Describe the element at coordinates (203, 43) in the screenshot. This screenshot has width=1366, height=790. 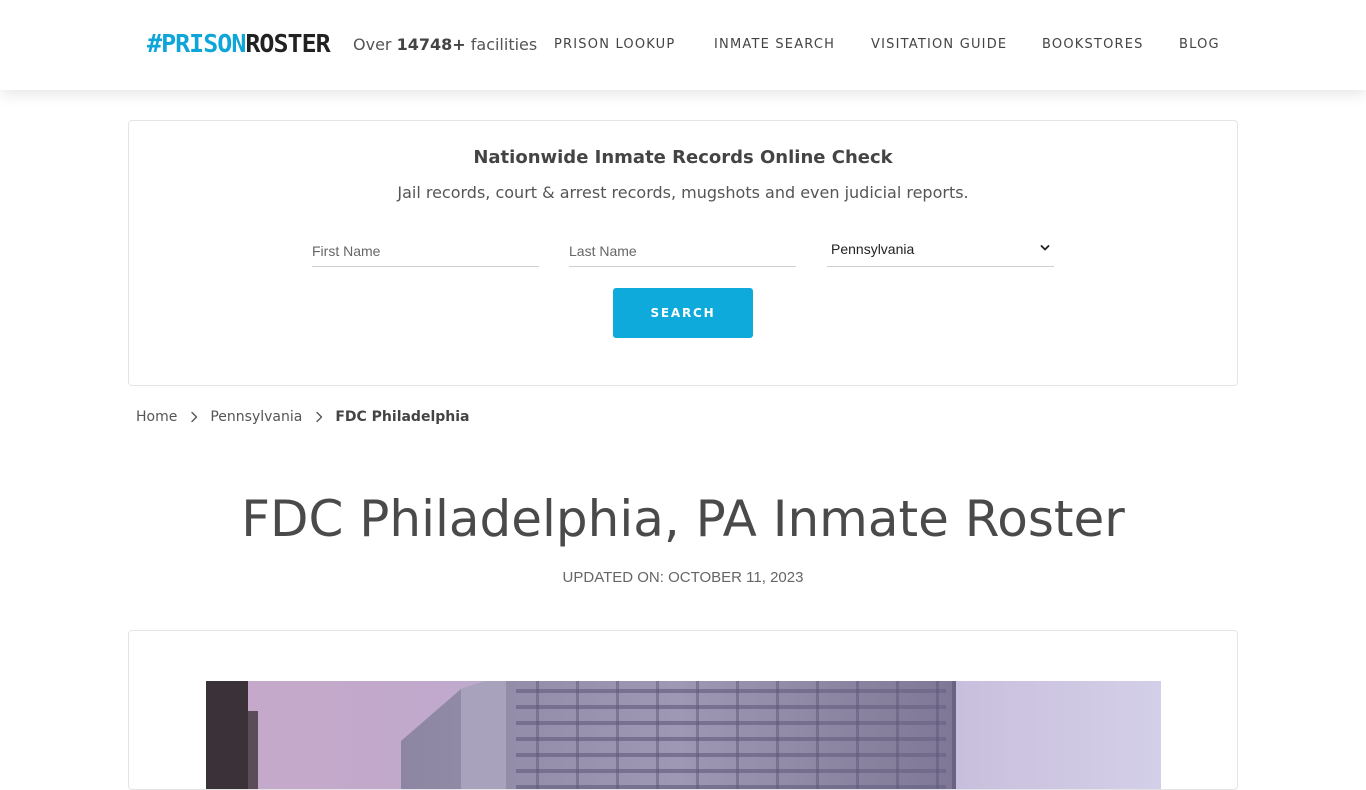
I see `logo-prison: PRISON` at that location.